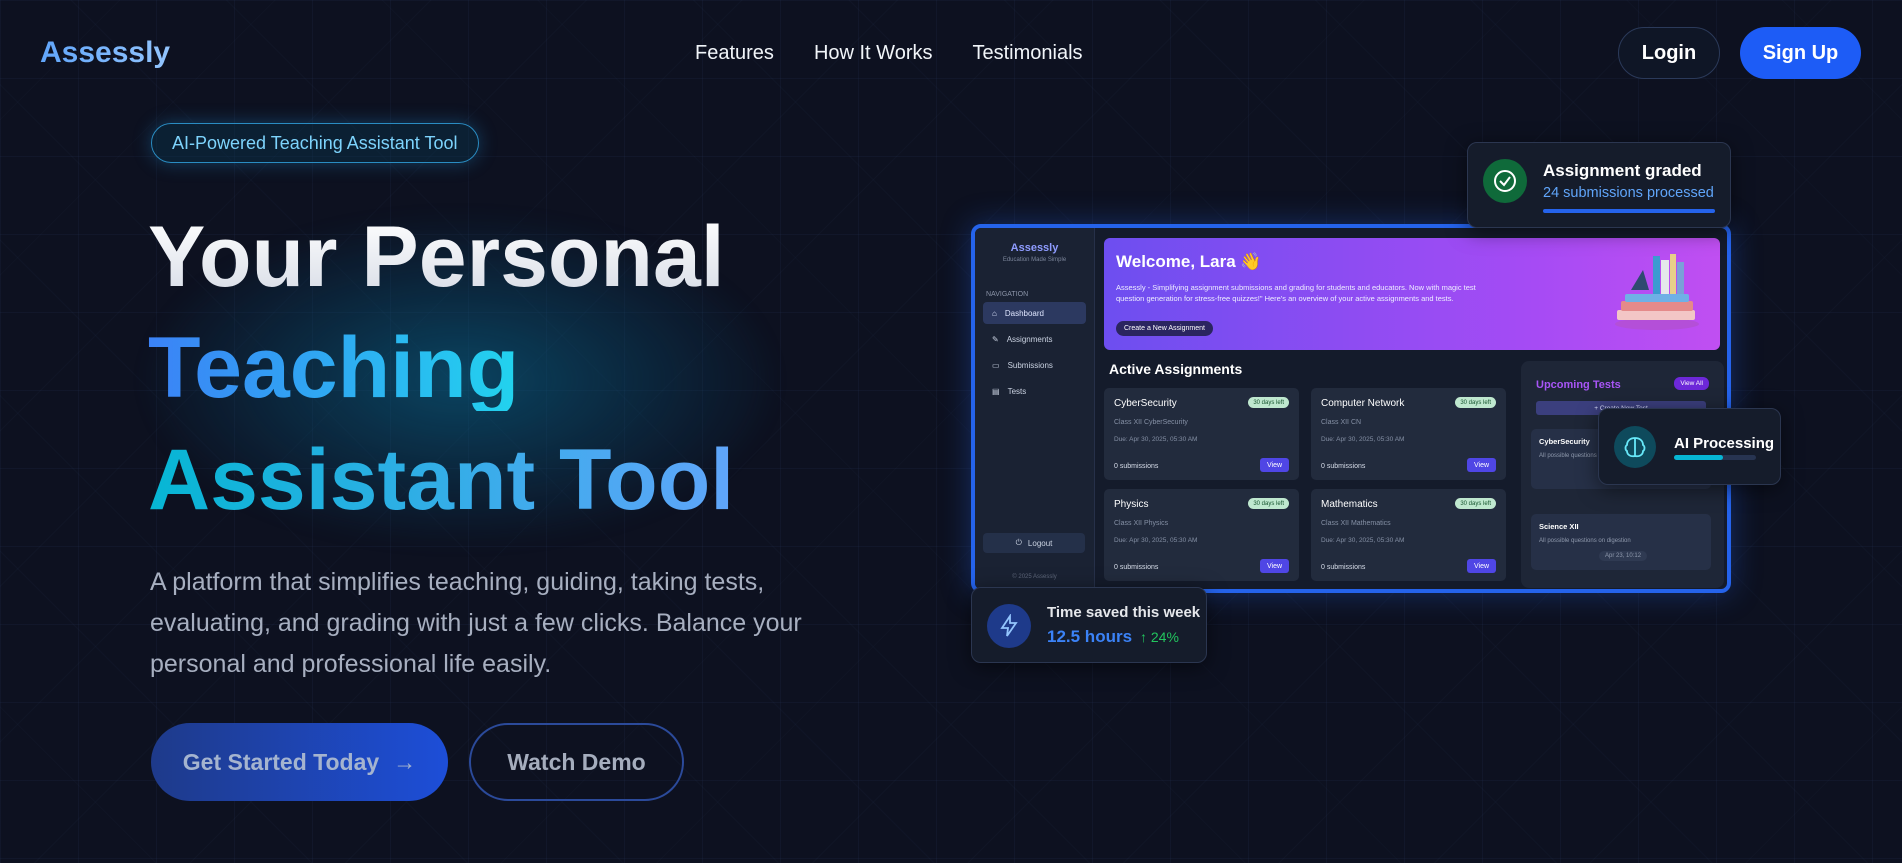 The width and height of the screenshot is (1902, 863). Describe the element at coordinates (315, 143) in the screenshot. I see `hero-badge: AI-Powered Teaching Assistant Tool` at that location.